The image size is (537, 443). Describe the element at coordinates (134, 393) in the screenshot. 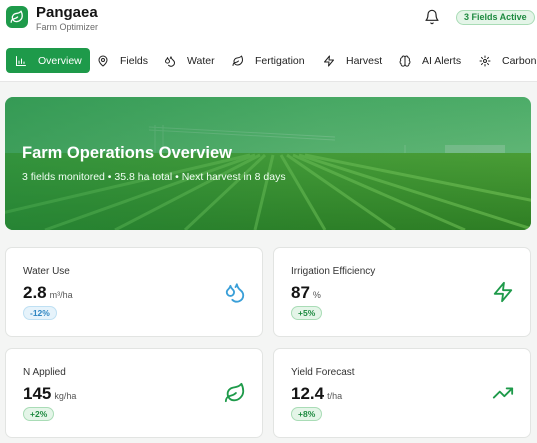

I see `metric-card-n-applied: N Applied 145 kg/ha +2%` at that location.